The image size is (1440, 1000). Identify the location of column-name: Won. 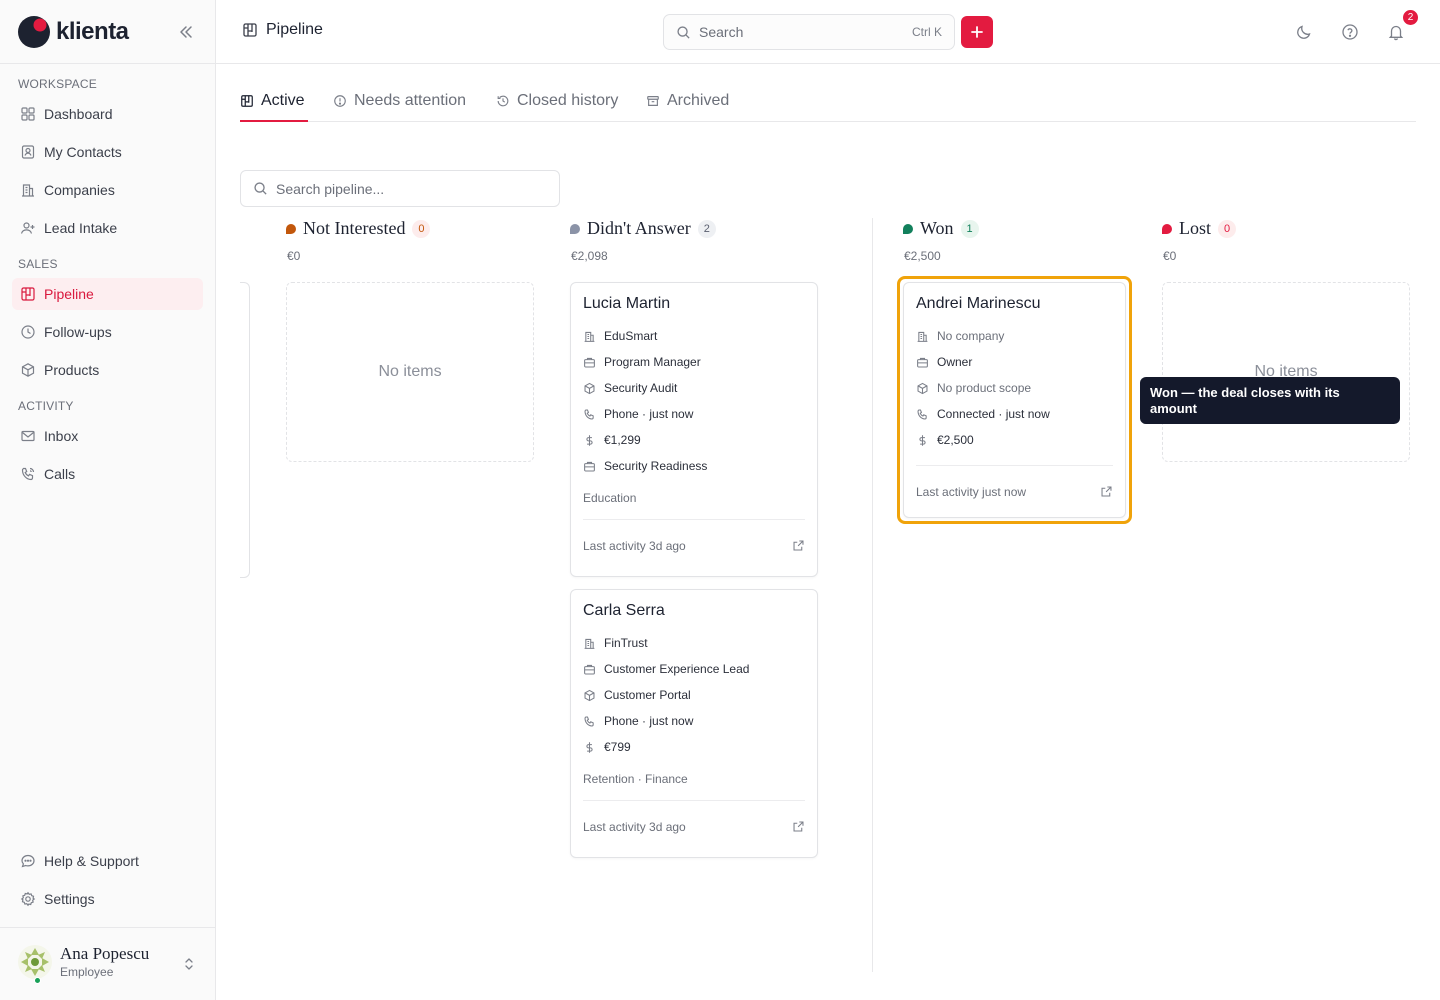
(937, 228).